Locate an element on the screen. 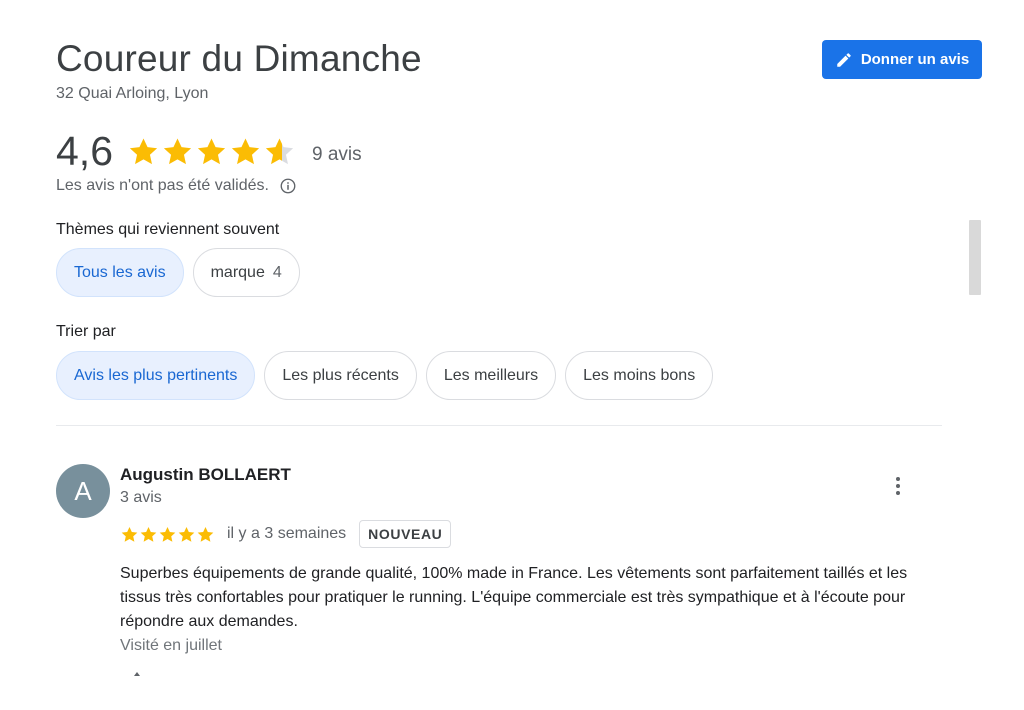  sort-chip-label: Avis les plus pertinents is located at coordinates (156, 375).